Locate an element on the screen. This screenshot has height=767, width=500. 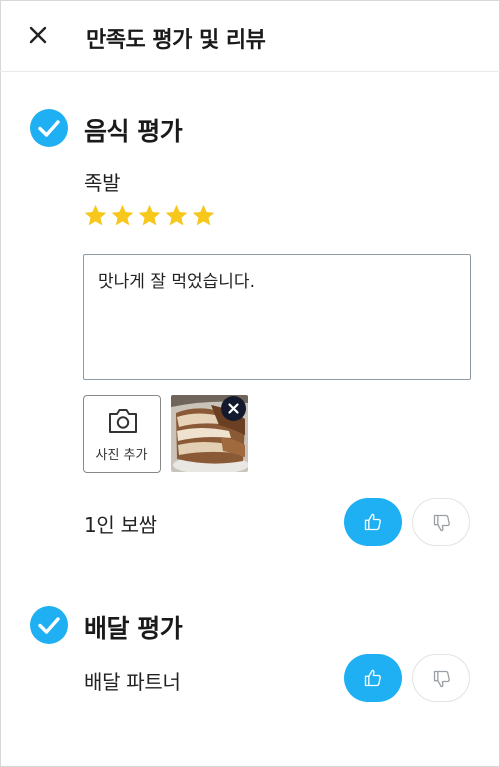
food-thumbs-down-button is located at coordinates (441, 522).